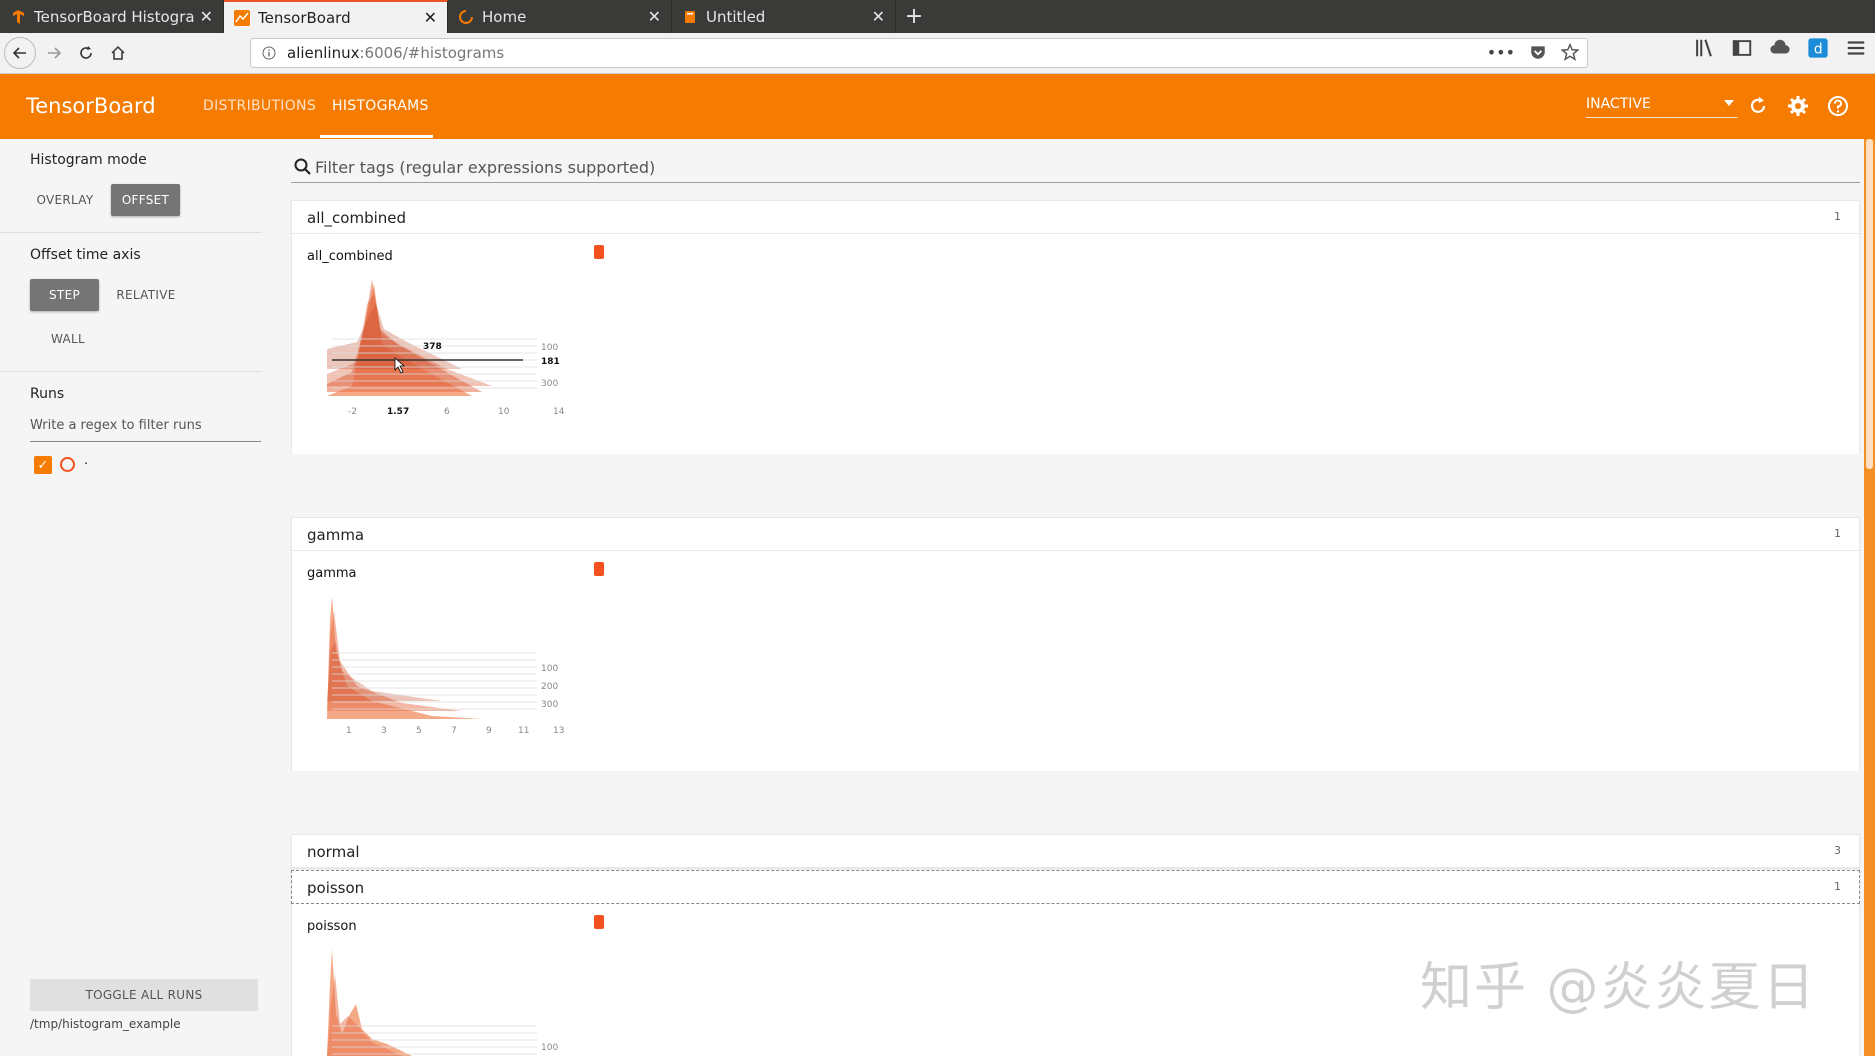 Image resolution: width=1875 pixels, height=1056 pixels. Describe the element at coordinates (146, 295) in the screenshot. I see `relative-axis-button: RELATIVE` at that location.